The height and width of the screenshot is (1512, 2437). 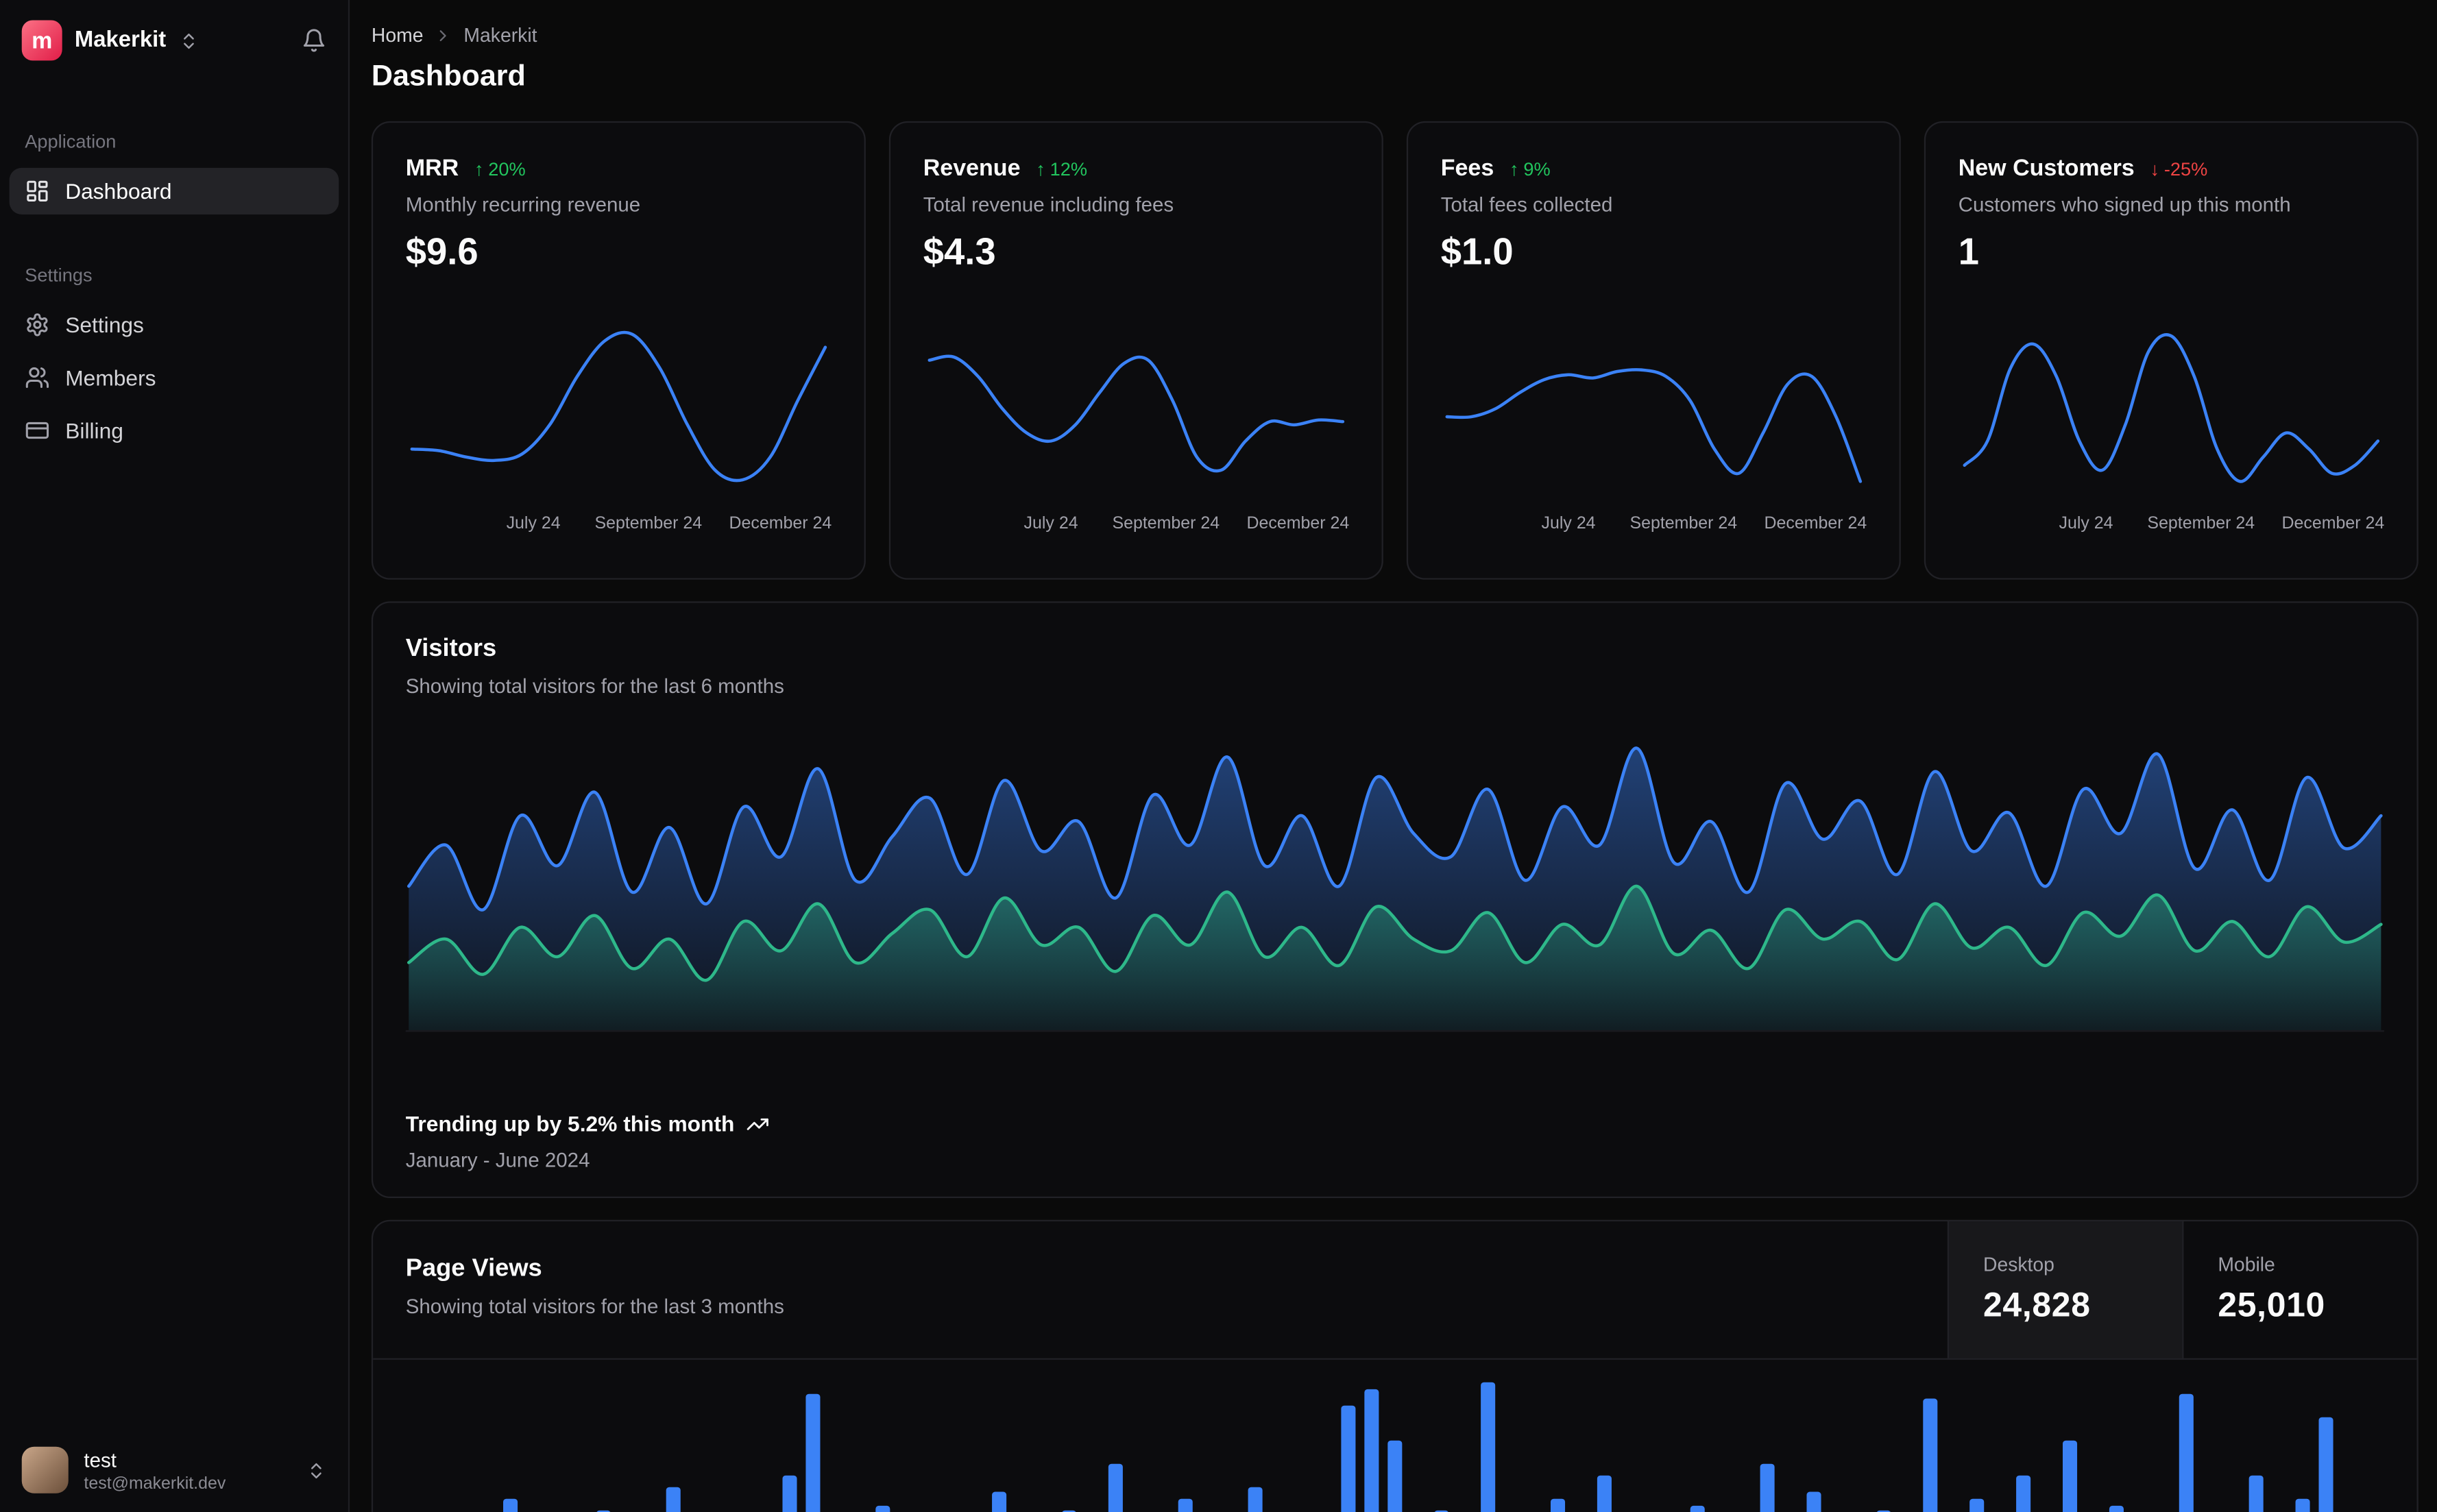 What do you see at coordinates (45, 1470) in the screenshot?
I see `avatar` at bounding box center [45, 1470].